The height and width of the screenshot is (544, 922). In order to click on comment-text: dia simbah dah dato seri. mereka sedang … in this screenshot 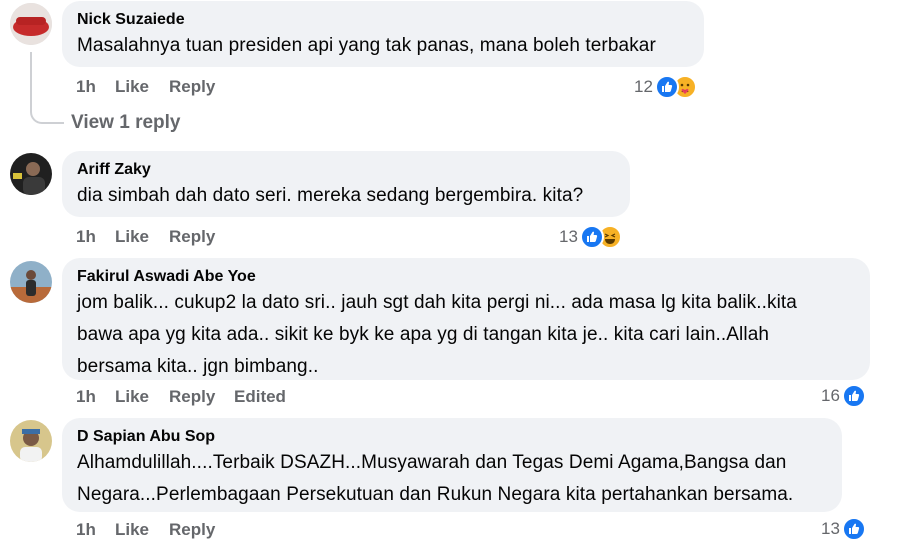, I will do `click(330, 195)`.